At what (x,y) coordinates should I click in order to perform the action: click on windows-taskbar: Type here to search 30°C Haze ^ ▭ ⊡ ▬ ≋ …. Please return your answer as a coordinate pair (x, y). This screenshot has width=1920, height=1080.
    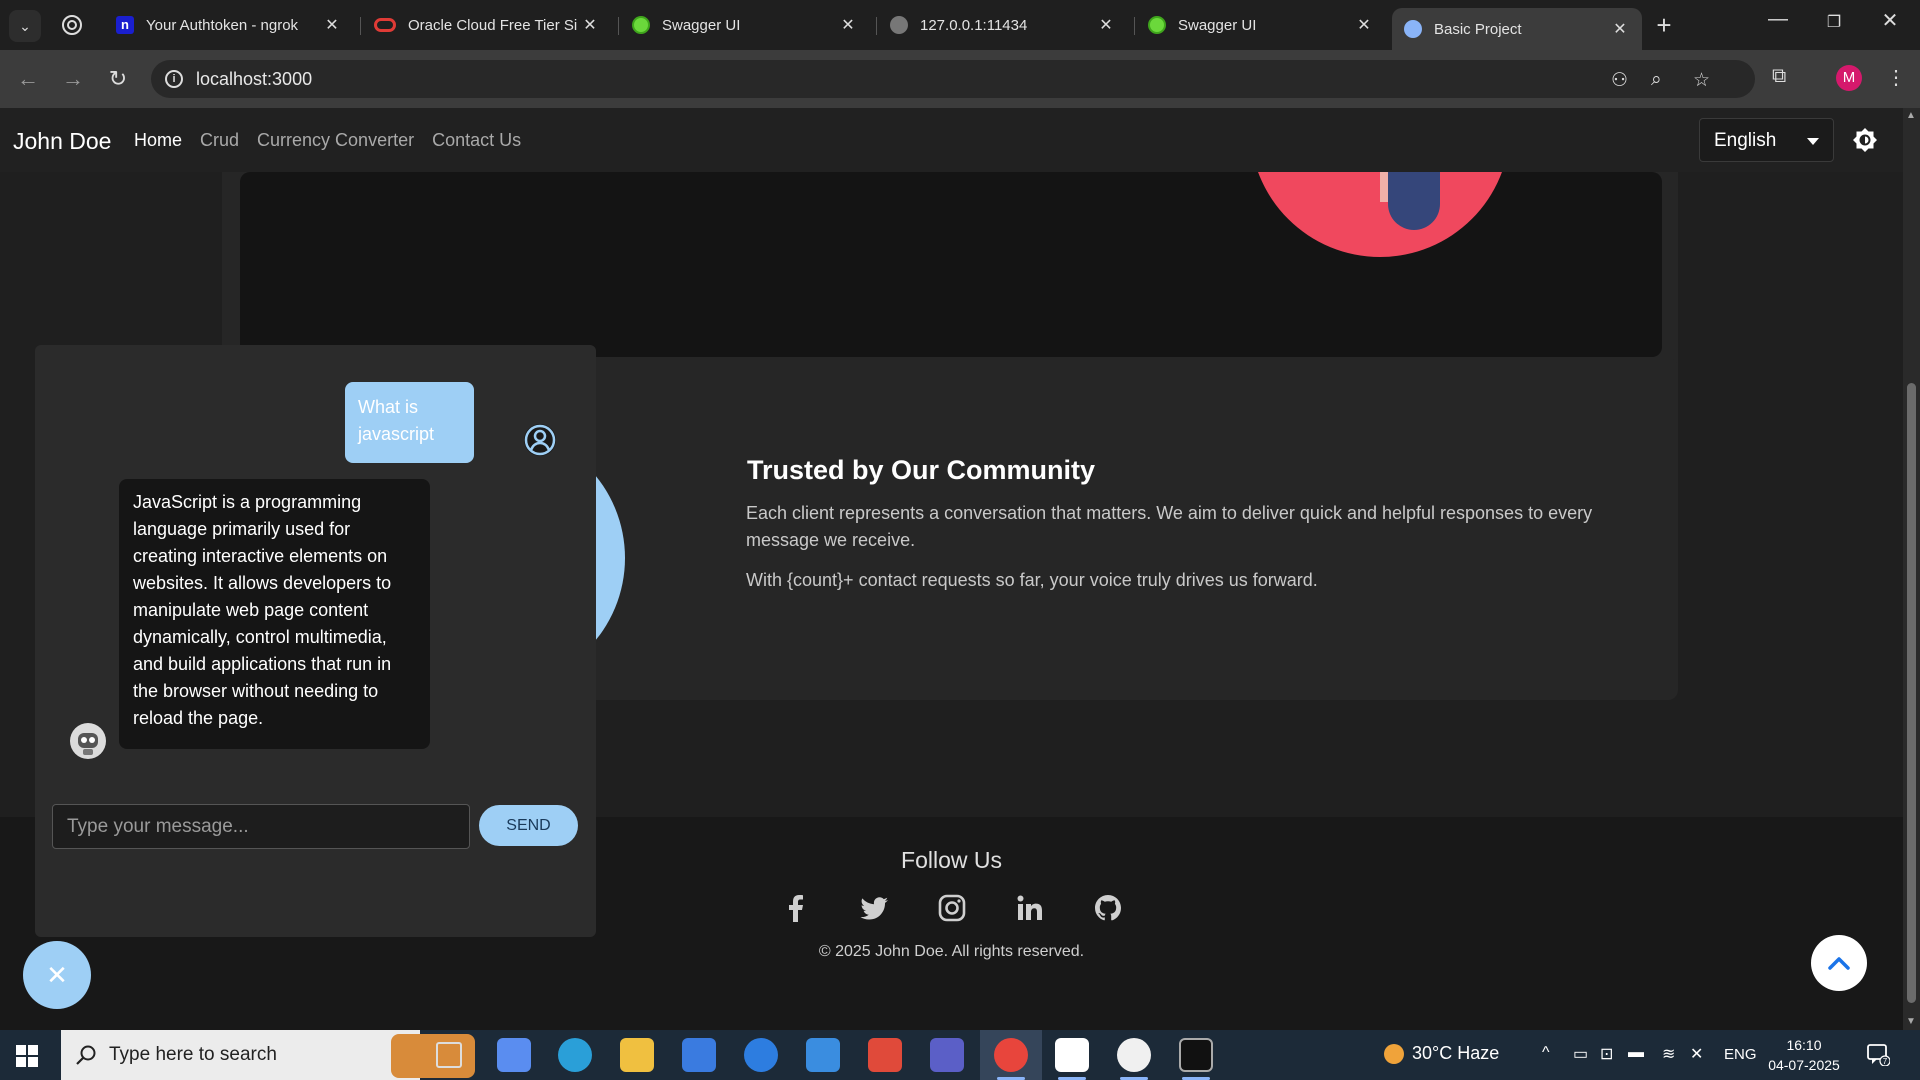
    Looking at the image, I should click on (960, 1055).